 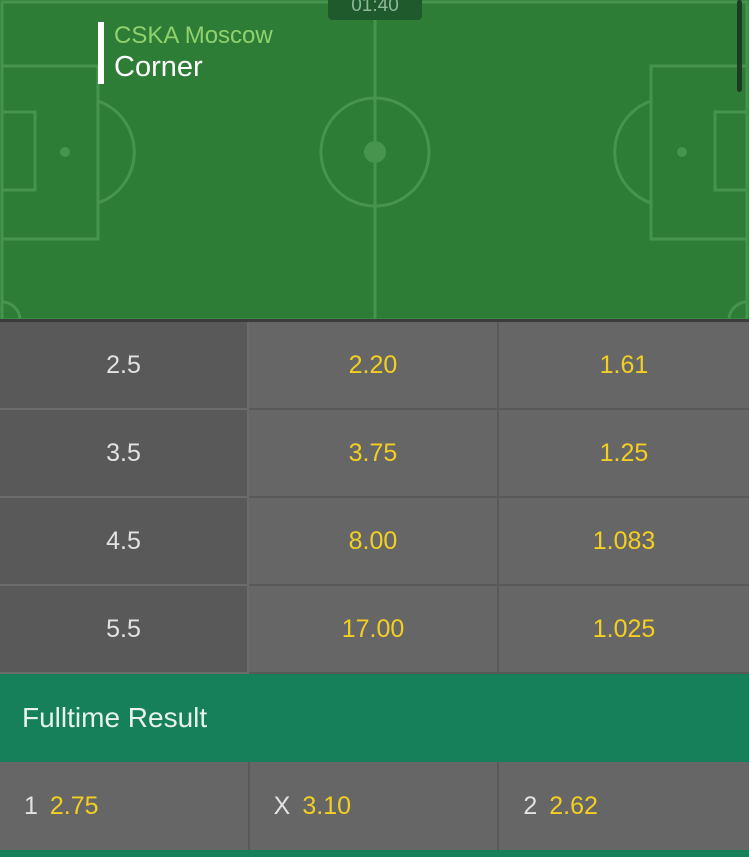 I want to click on scrollbar, so click(x=739, y=46).